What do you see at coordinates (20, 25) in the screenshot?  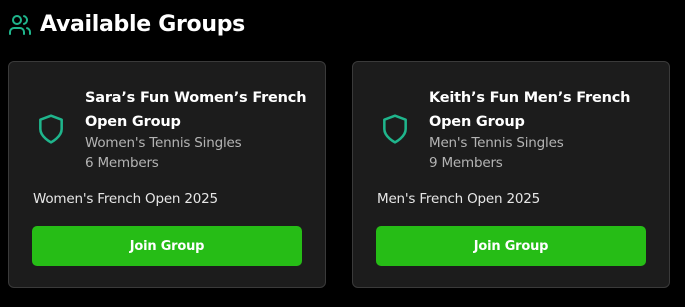 I see `users-icon` at bounding box center [20, 25].